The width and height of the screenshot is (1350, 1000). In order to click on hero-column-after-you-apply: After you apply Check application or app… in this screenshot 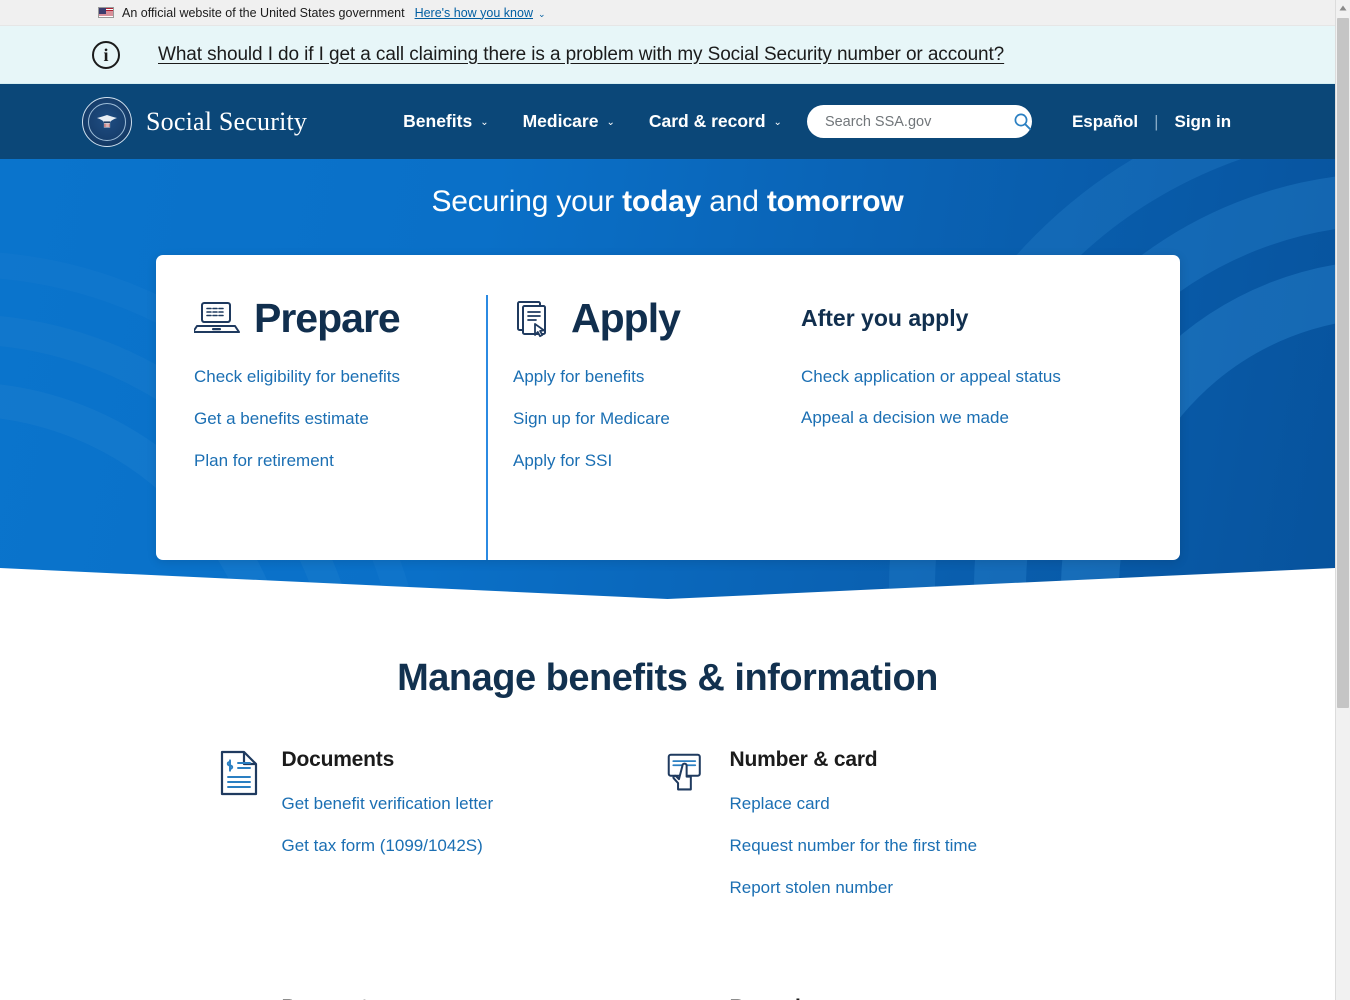, I will do `click(936, 427)`.